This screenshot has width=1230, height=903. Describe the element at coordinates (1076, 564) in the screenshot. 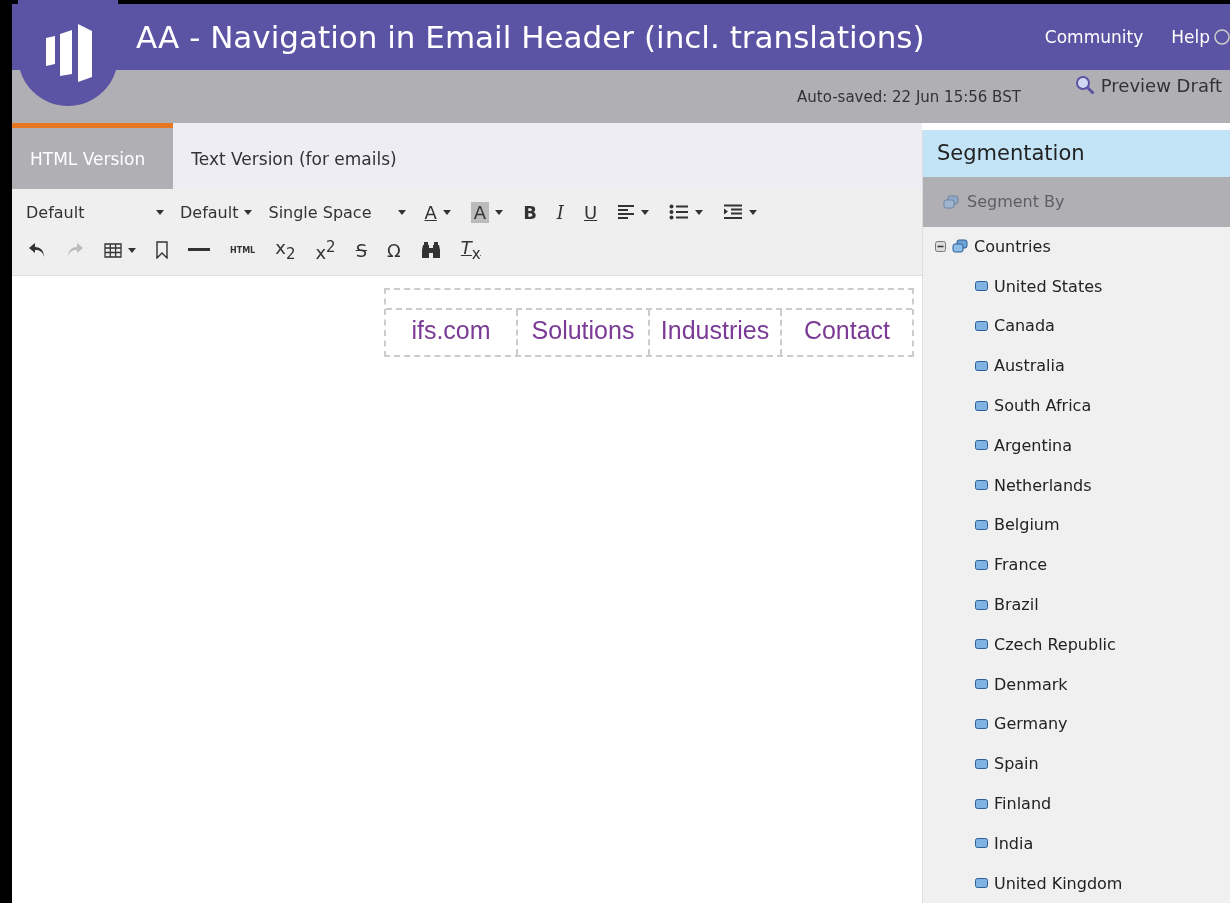

I see `tree-item: France` at that location.